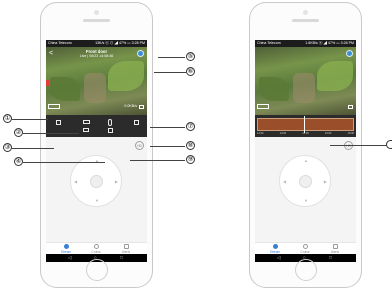  I want to click on hd-toggle: HD, so click(139, 145).